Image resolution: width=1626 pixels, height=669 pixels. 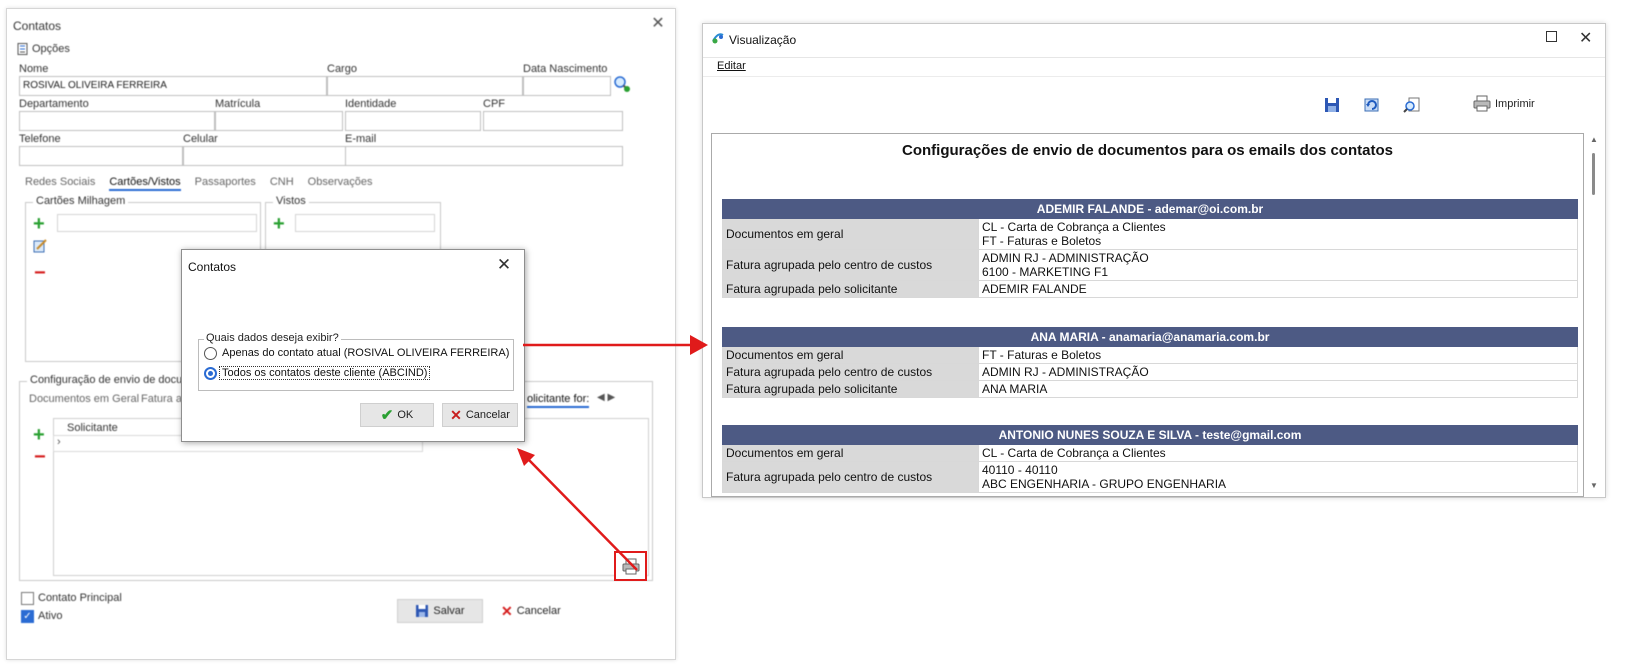 What do you see at coordinates (582, 514) in the screenshot?
I see `arrow-to-dialog` at bounding box center [582, 514].